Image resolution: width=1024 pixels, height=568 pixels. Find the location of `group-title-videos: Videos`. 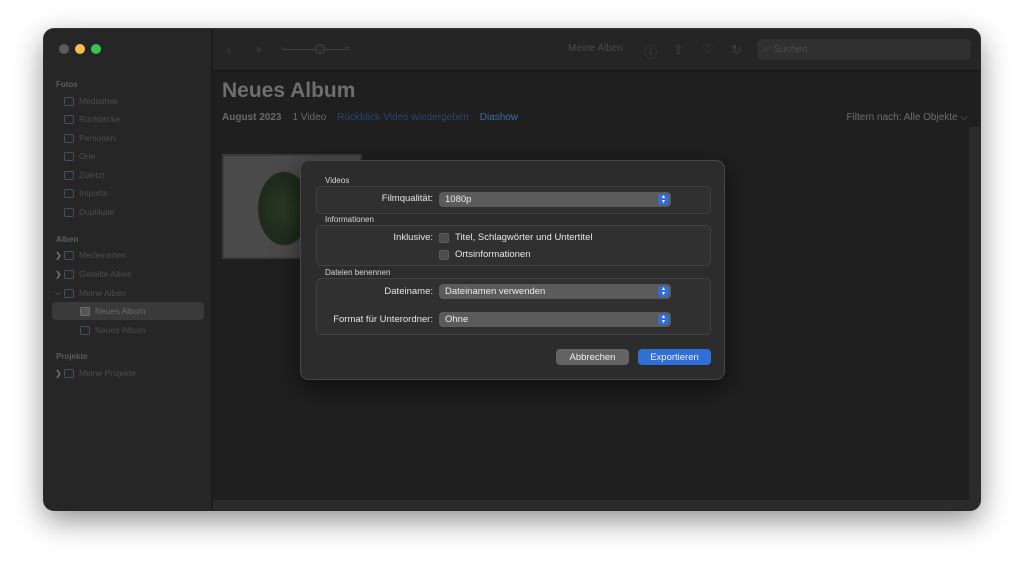

group-title-videos: Videos is located at coordinates (337, 180).